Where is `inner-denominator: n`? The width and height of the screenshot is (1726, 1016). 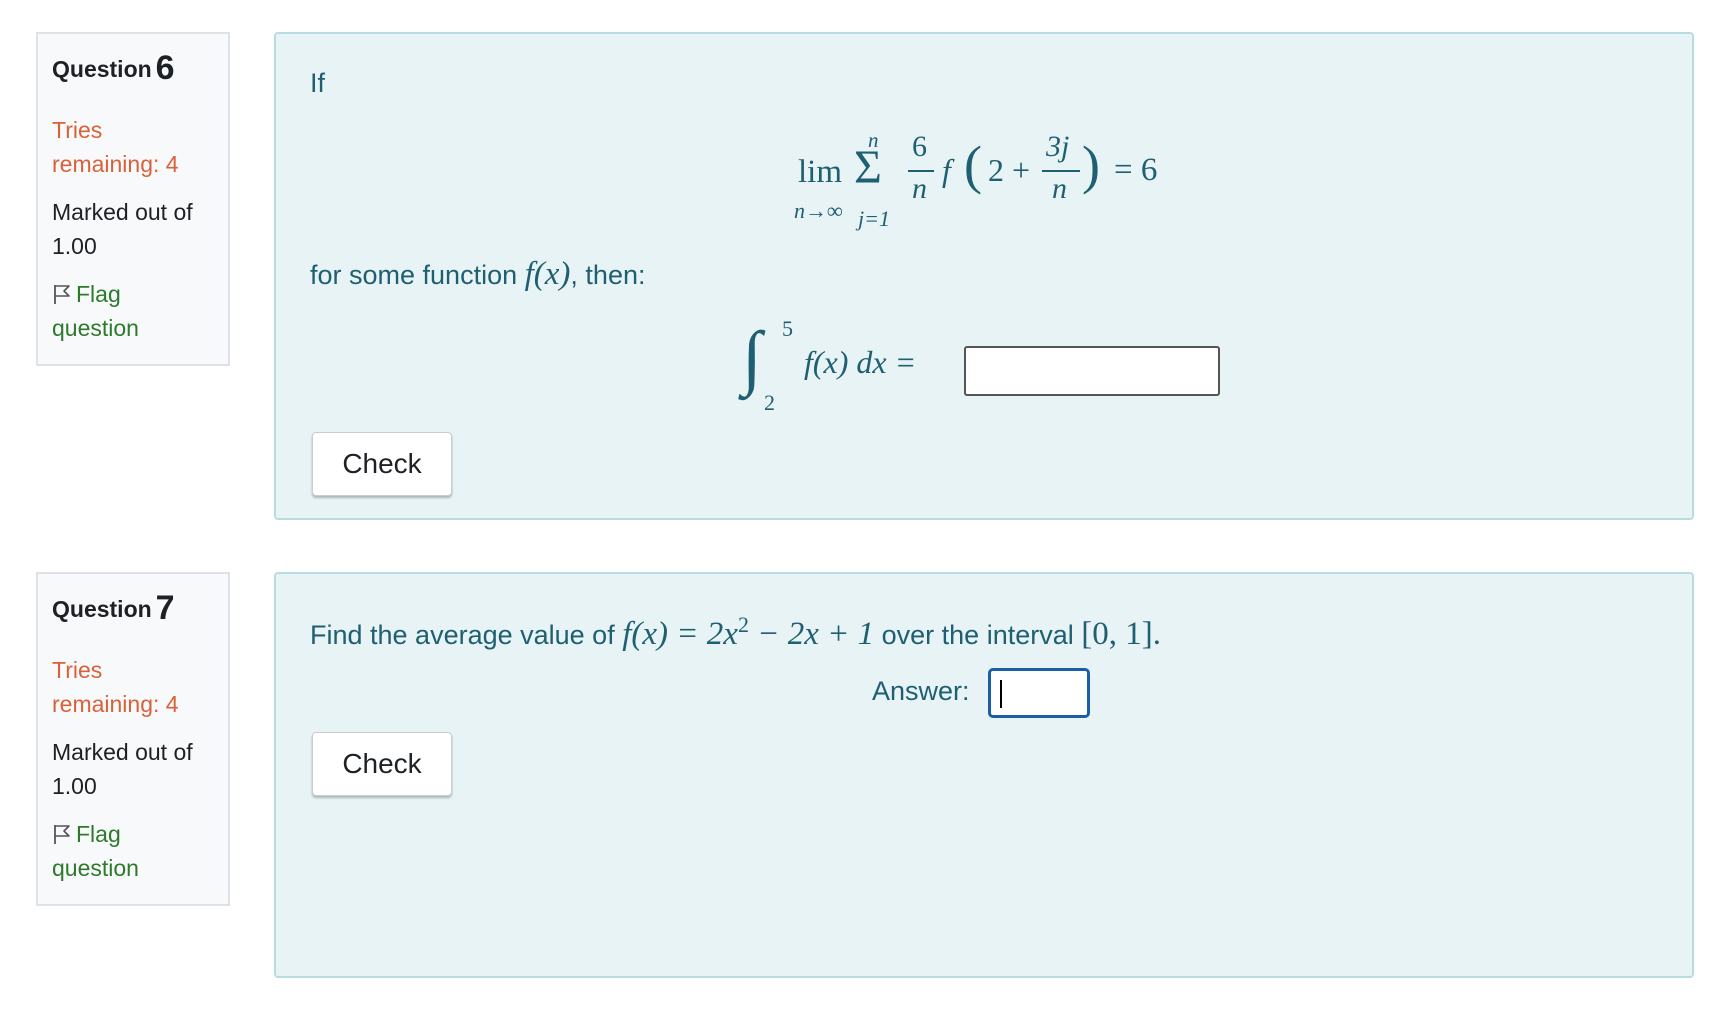
inner-denominator: n is located at coordinates (1059, 188).